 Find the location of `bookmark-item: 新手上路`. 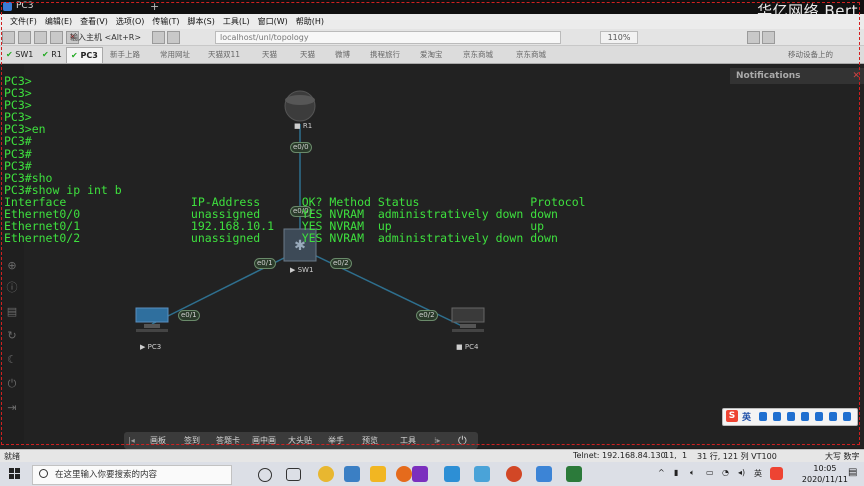

bookmark-item: 新手上路 is located at coordinates (125, 54).